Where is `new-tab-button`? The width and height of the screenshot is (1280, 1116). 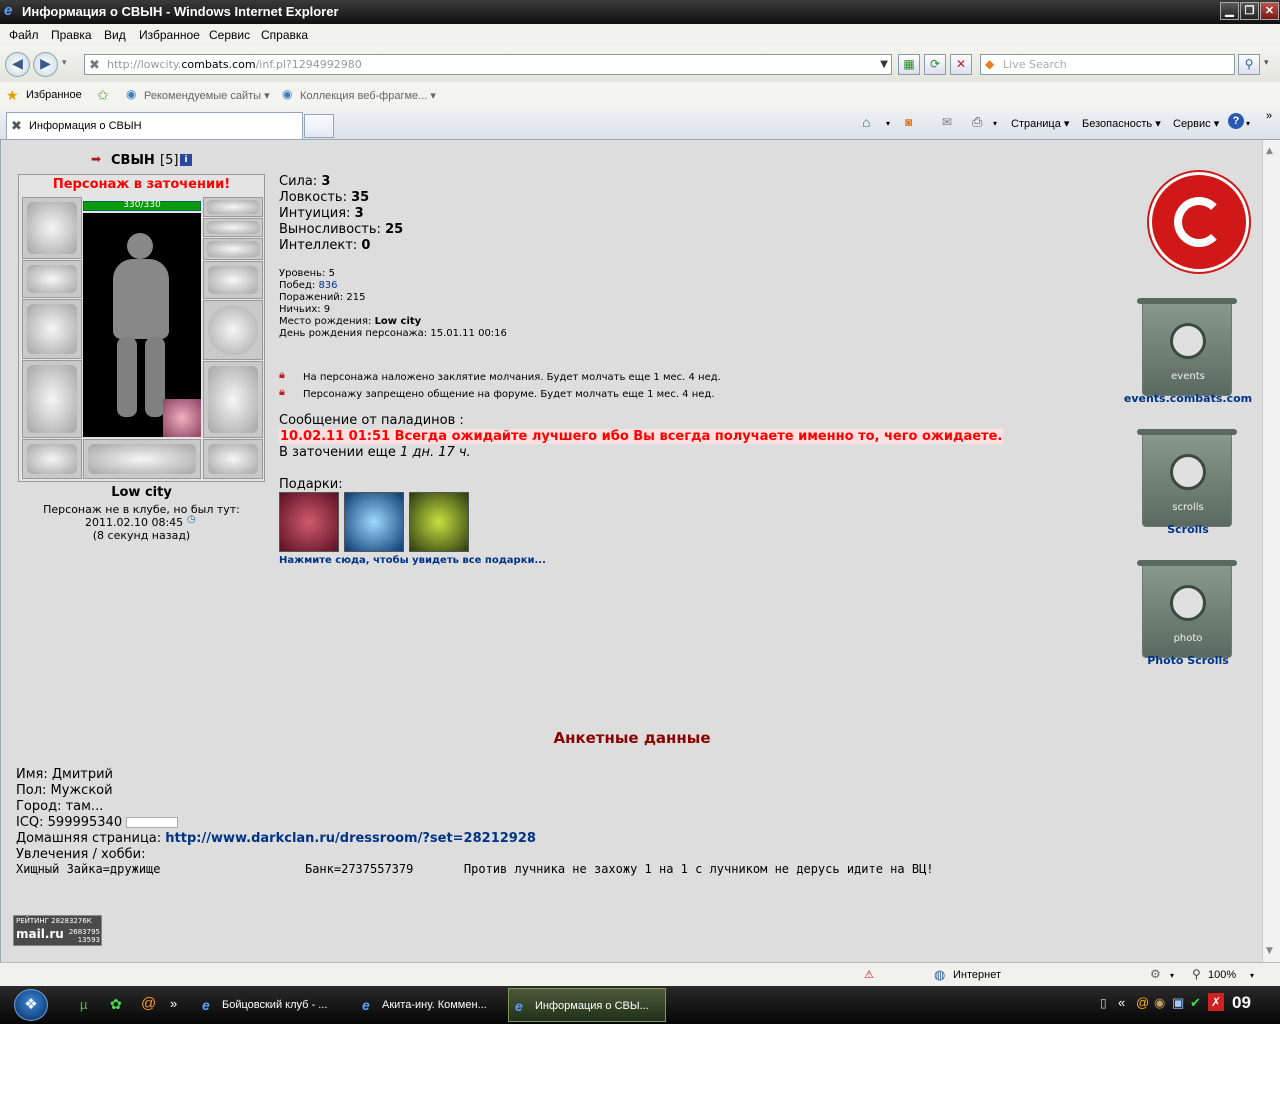 new-tab-button is located at coordinates (319, 126).